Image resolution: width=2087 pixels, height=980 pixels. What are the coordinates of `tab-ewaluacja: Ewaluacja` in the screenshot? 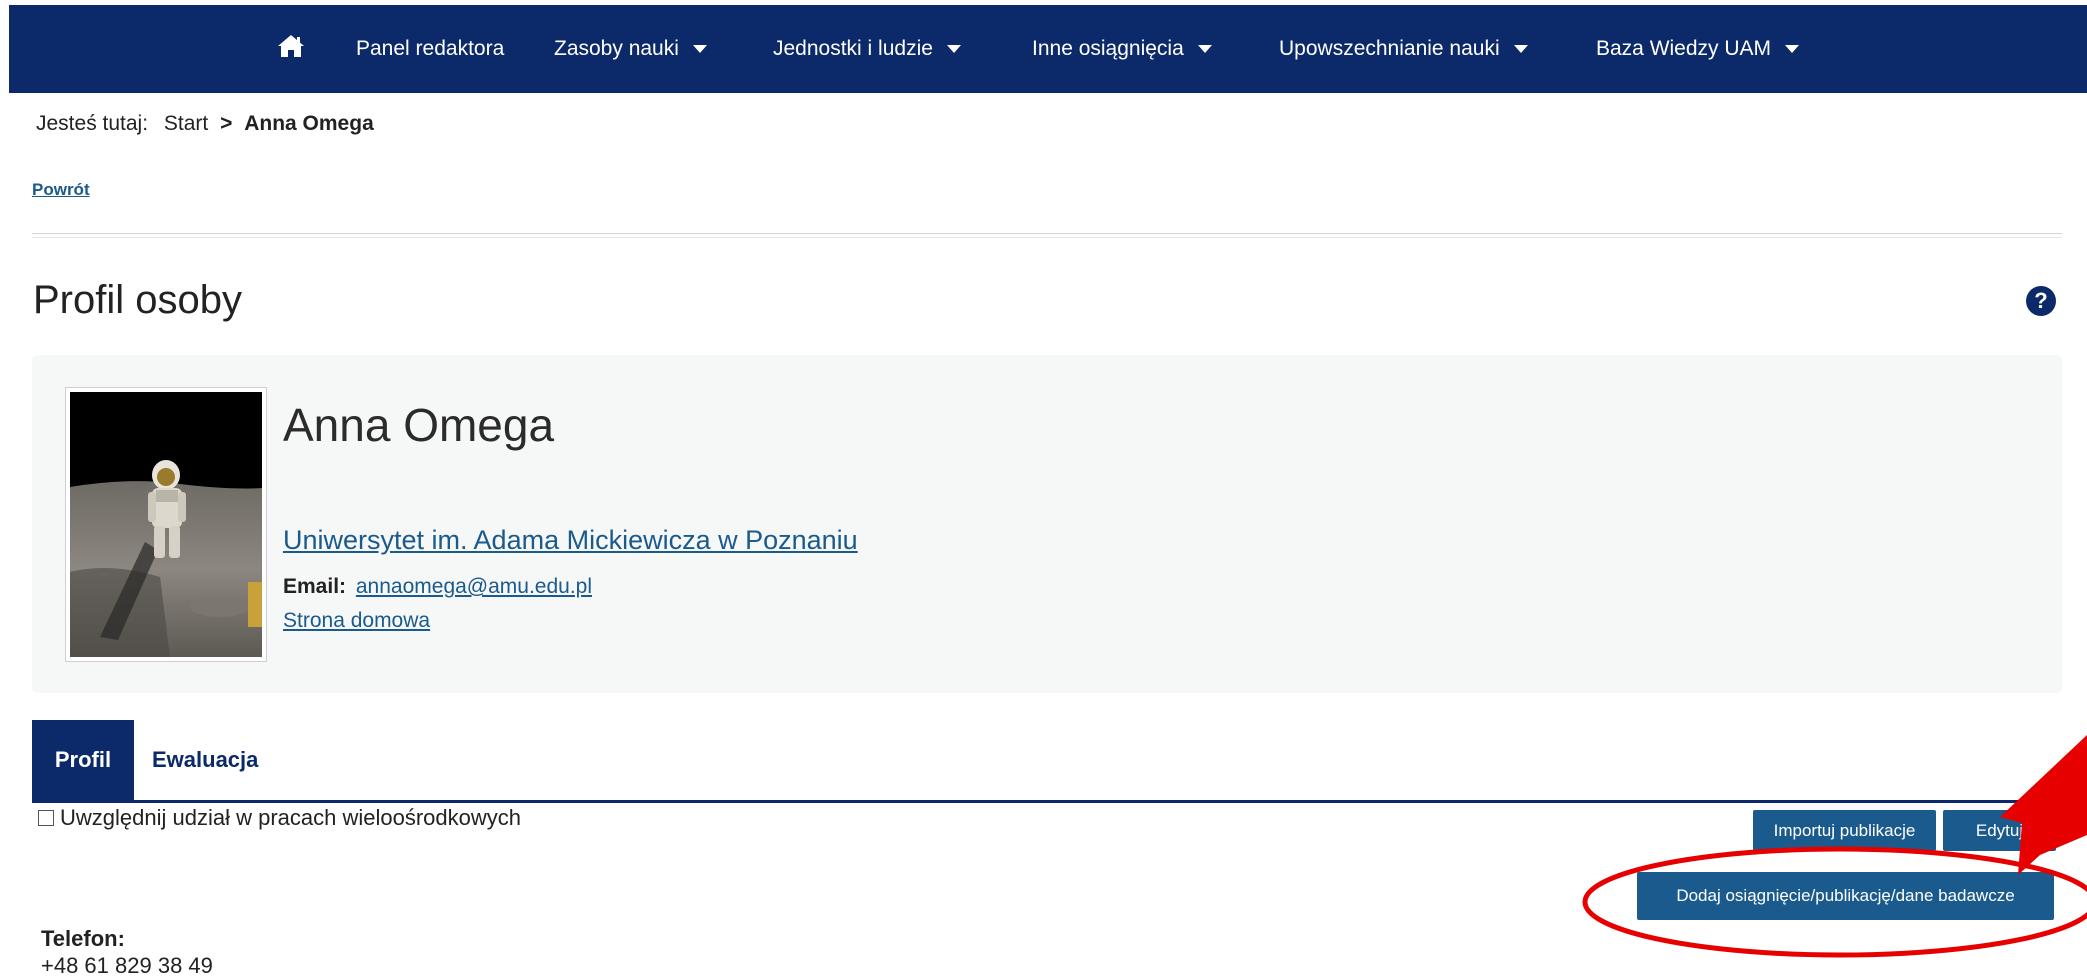 It's located at (205, 760).